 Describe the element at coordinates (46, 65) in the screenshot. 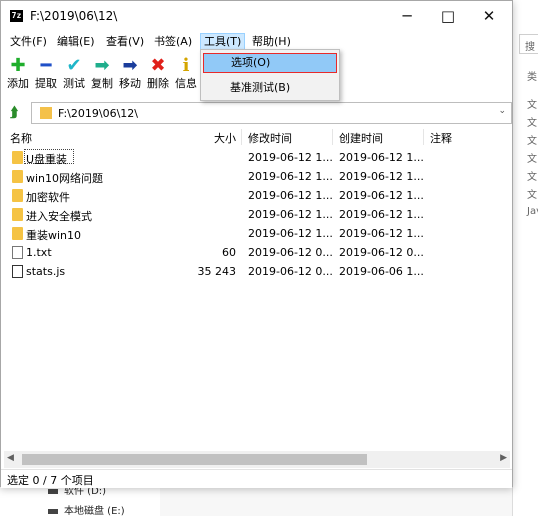

I see `minus-icon: ━` at that location.